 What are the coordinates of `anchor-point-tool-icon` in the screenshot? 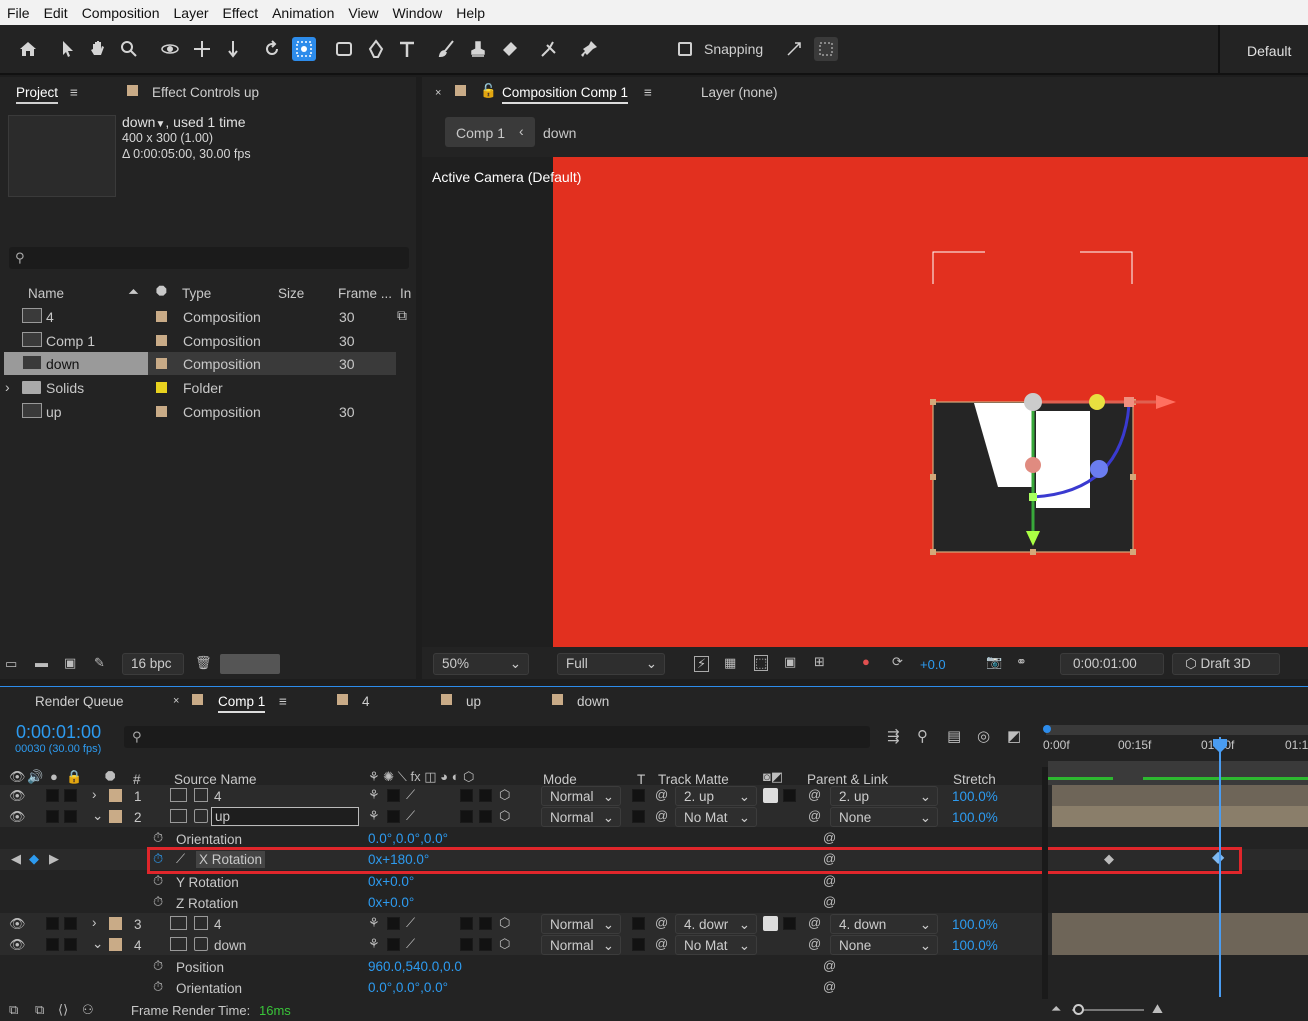 It's located at (304, 49).